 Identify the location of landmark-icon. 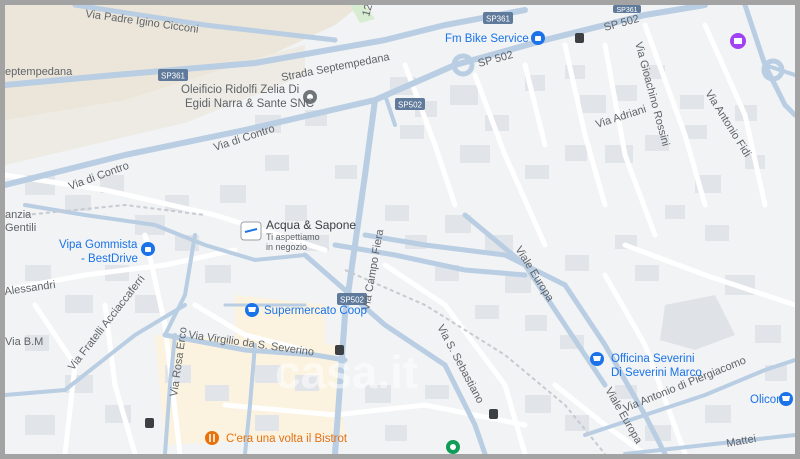
(738, 41).